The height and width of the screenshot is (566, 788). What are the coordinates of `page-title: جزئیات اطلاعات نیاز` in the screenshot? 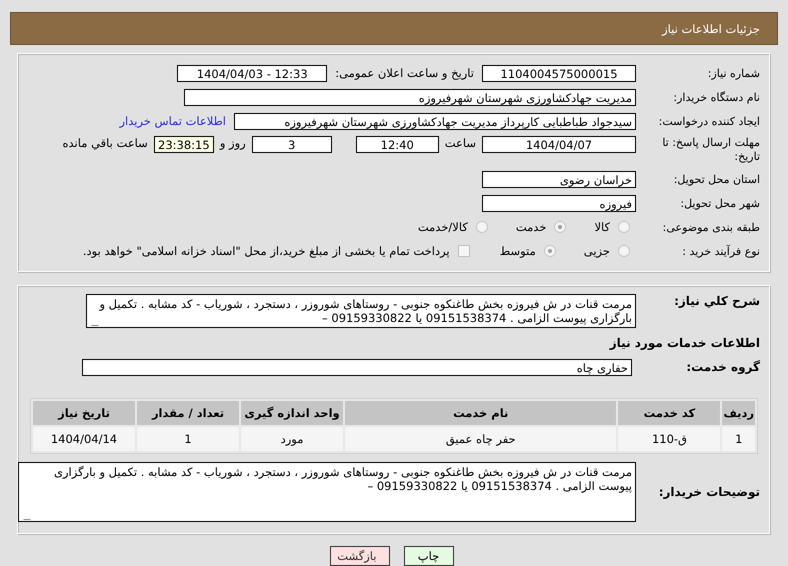 It's located at (711, 29).